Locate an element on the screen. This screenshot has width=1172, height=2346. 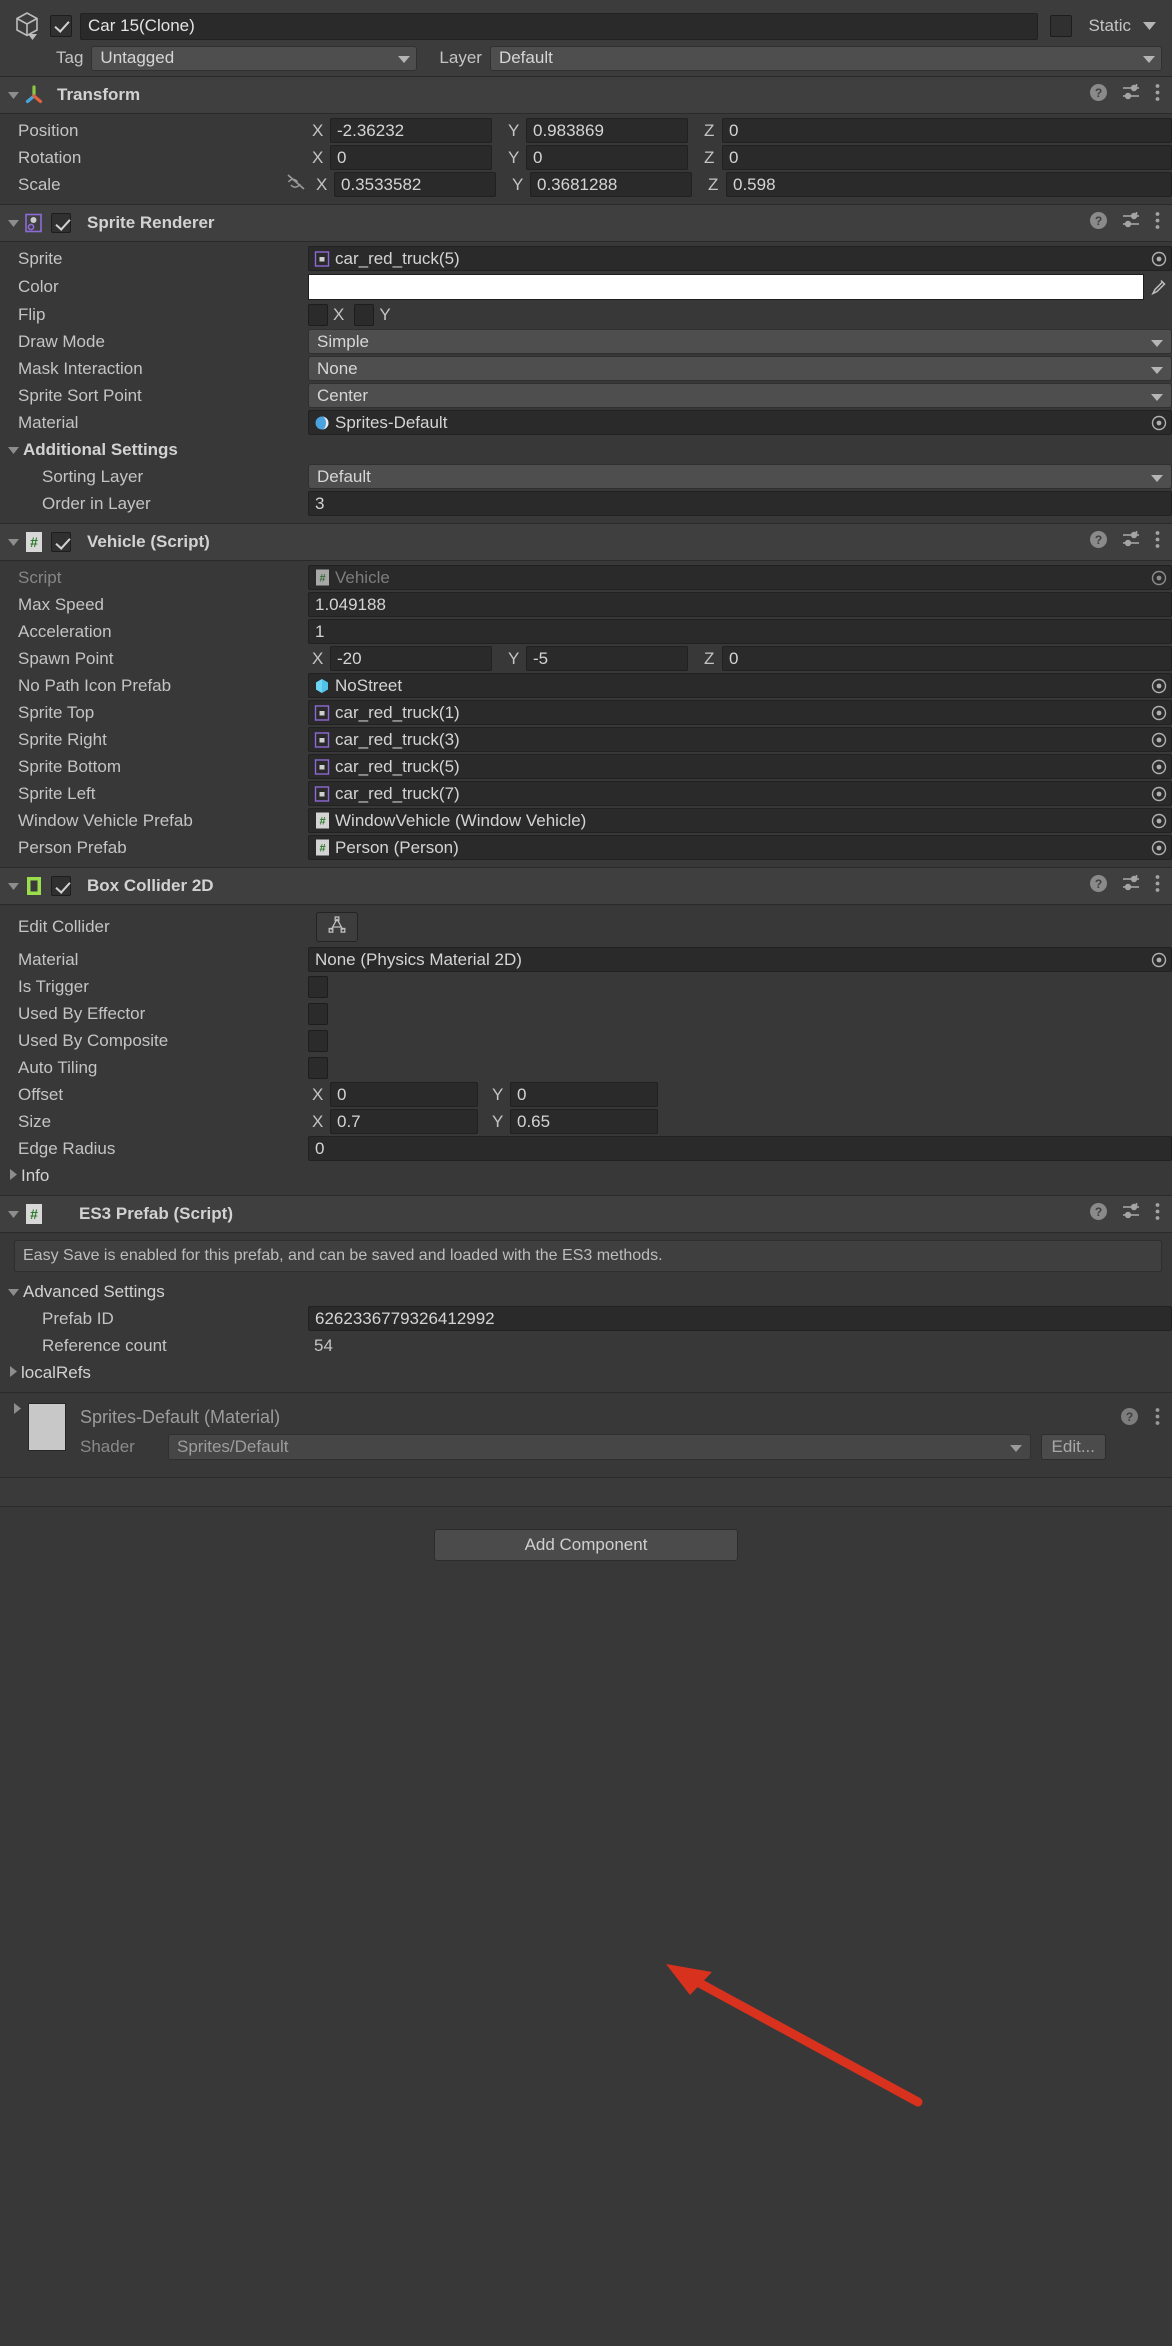
size-x-input: 0.7 is located at coordinates (404, 1121).